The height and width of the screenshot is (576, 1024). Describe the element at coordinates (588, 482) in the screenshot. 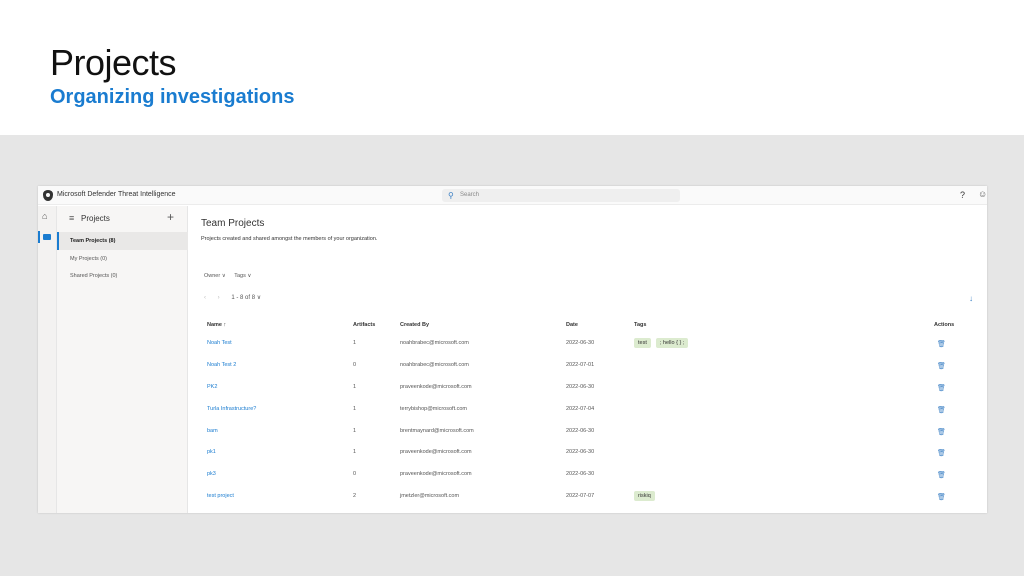

I see `table-row: pk3 0 praveenkode@microsoft.com 2022-06-30 🗑` at that location.